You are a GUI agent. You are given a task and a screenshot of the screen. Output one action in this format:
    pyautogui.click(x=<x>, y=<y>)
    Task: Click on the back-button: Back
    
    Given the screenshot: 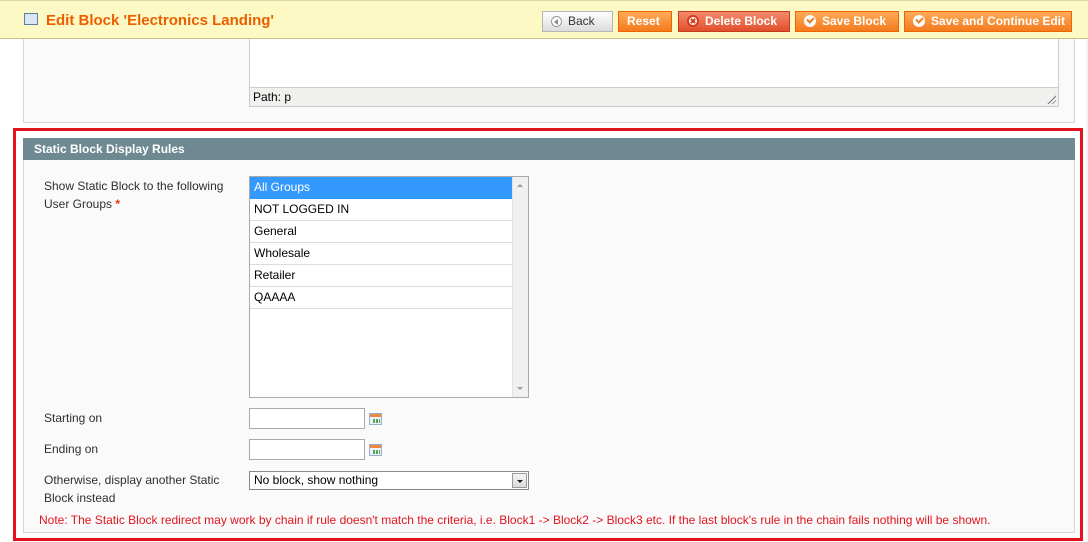 What is the action you would take?
    pyautogui.click(x=577, y=21)
    